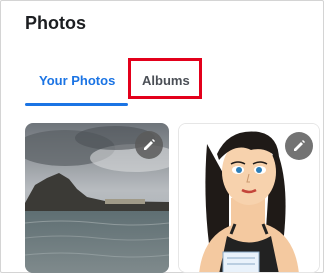  Describe the element at coordinates (165, 78) in the screenshot. I see `annotation-highlight` at that location.